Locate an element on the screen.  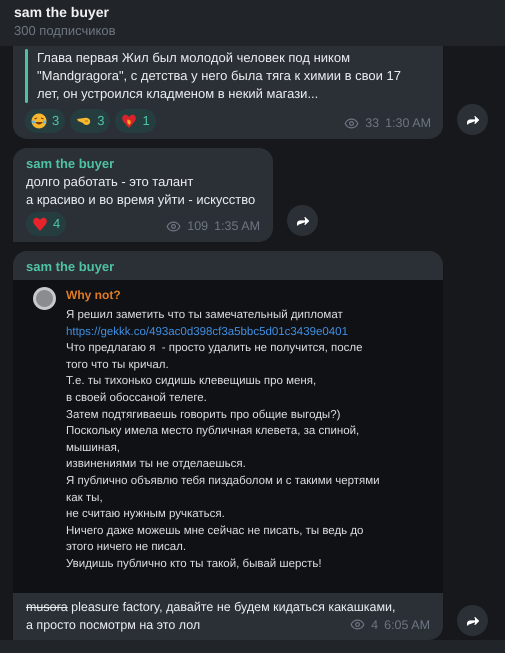
view-count: 4 is located at coordinates (374, 625).